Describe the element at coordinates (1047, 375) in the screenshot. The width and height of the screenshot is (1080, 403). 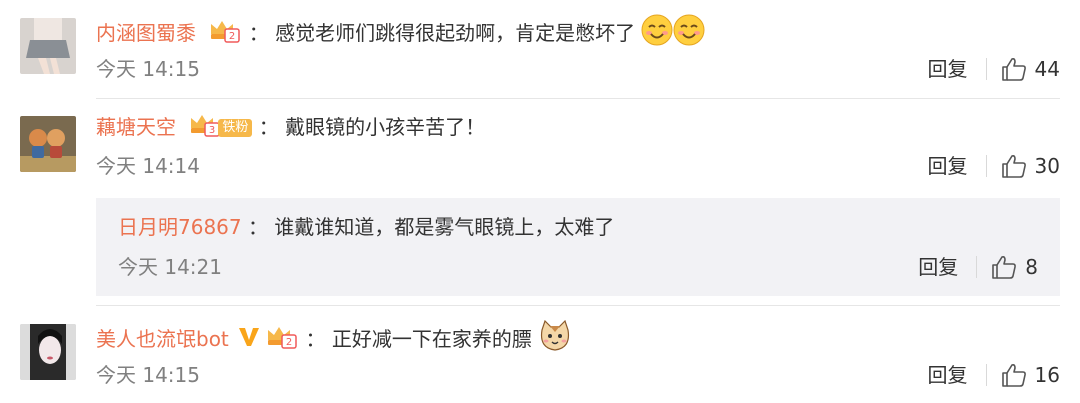
I see `like-count: 16` at that location.